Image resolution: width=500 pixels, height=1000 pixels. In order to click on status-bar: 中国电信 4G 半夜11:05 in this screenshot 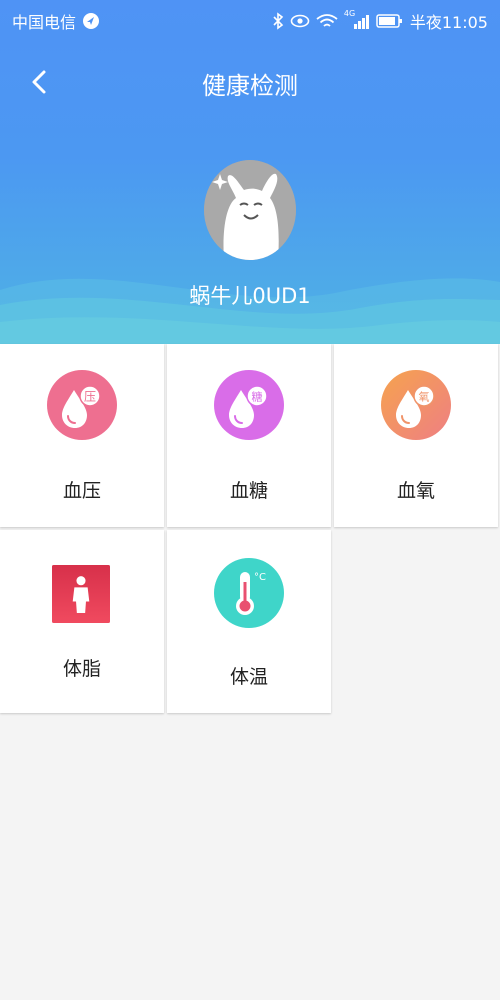, I will do `click(250, 19)`.